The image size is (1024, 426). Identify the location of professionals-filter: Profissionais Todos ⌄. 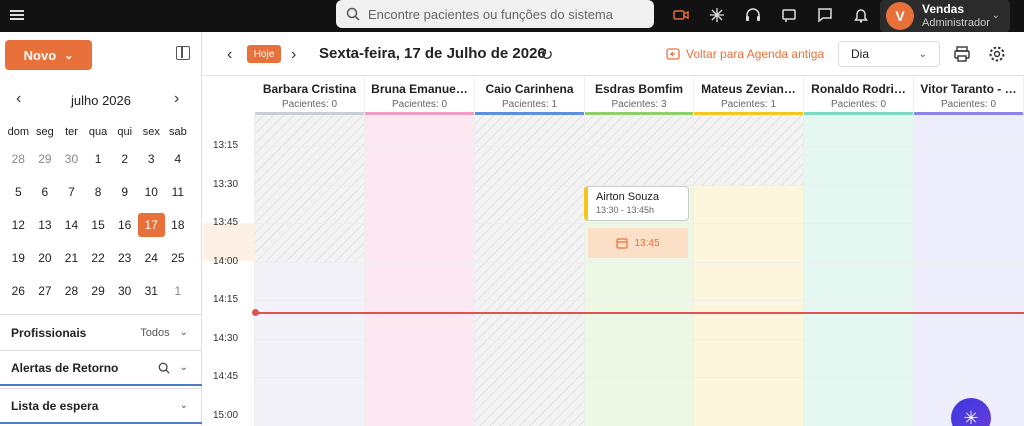
(101, 332).